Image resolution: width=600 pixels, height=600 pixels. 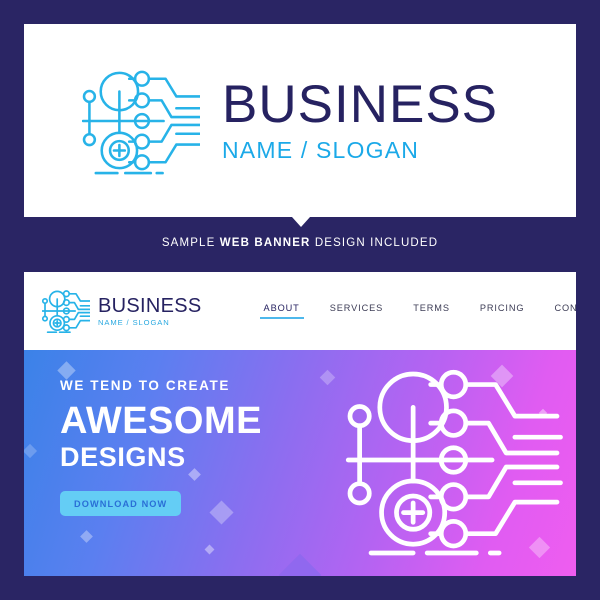 I want to click on navbar-links: ABOUT SERVICES TERMS PRICING CONTACT, so click(x=417, y=311).